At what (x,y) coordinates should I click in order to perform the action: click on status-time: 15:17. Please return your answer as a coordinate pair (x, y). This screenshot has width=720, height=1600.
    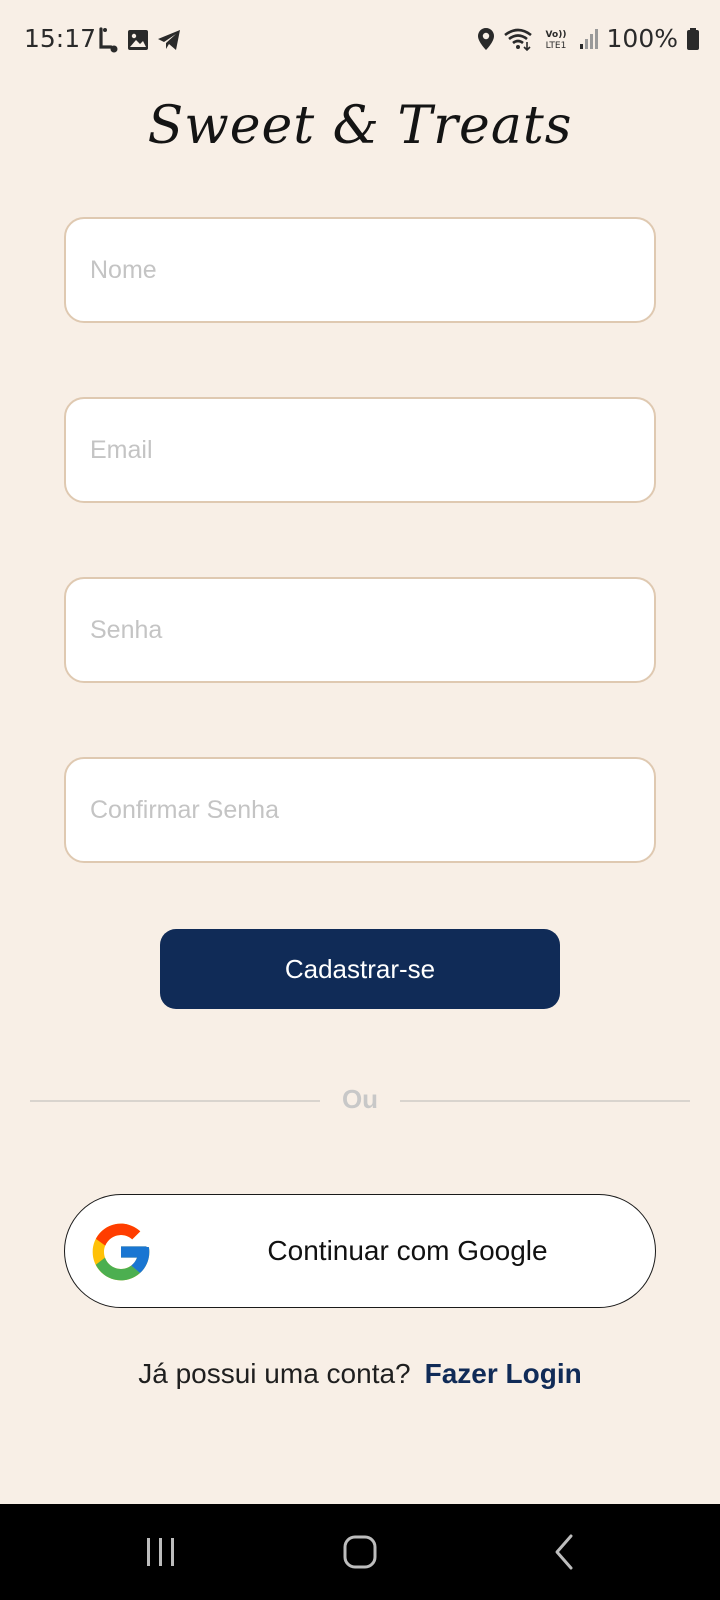
    Looking at the image, I should click on (60, 38).